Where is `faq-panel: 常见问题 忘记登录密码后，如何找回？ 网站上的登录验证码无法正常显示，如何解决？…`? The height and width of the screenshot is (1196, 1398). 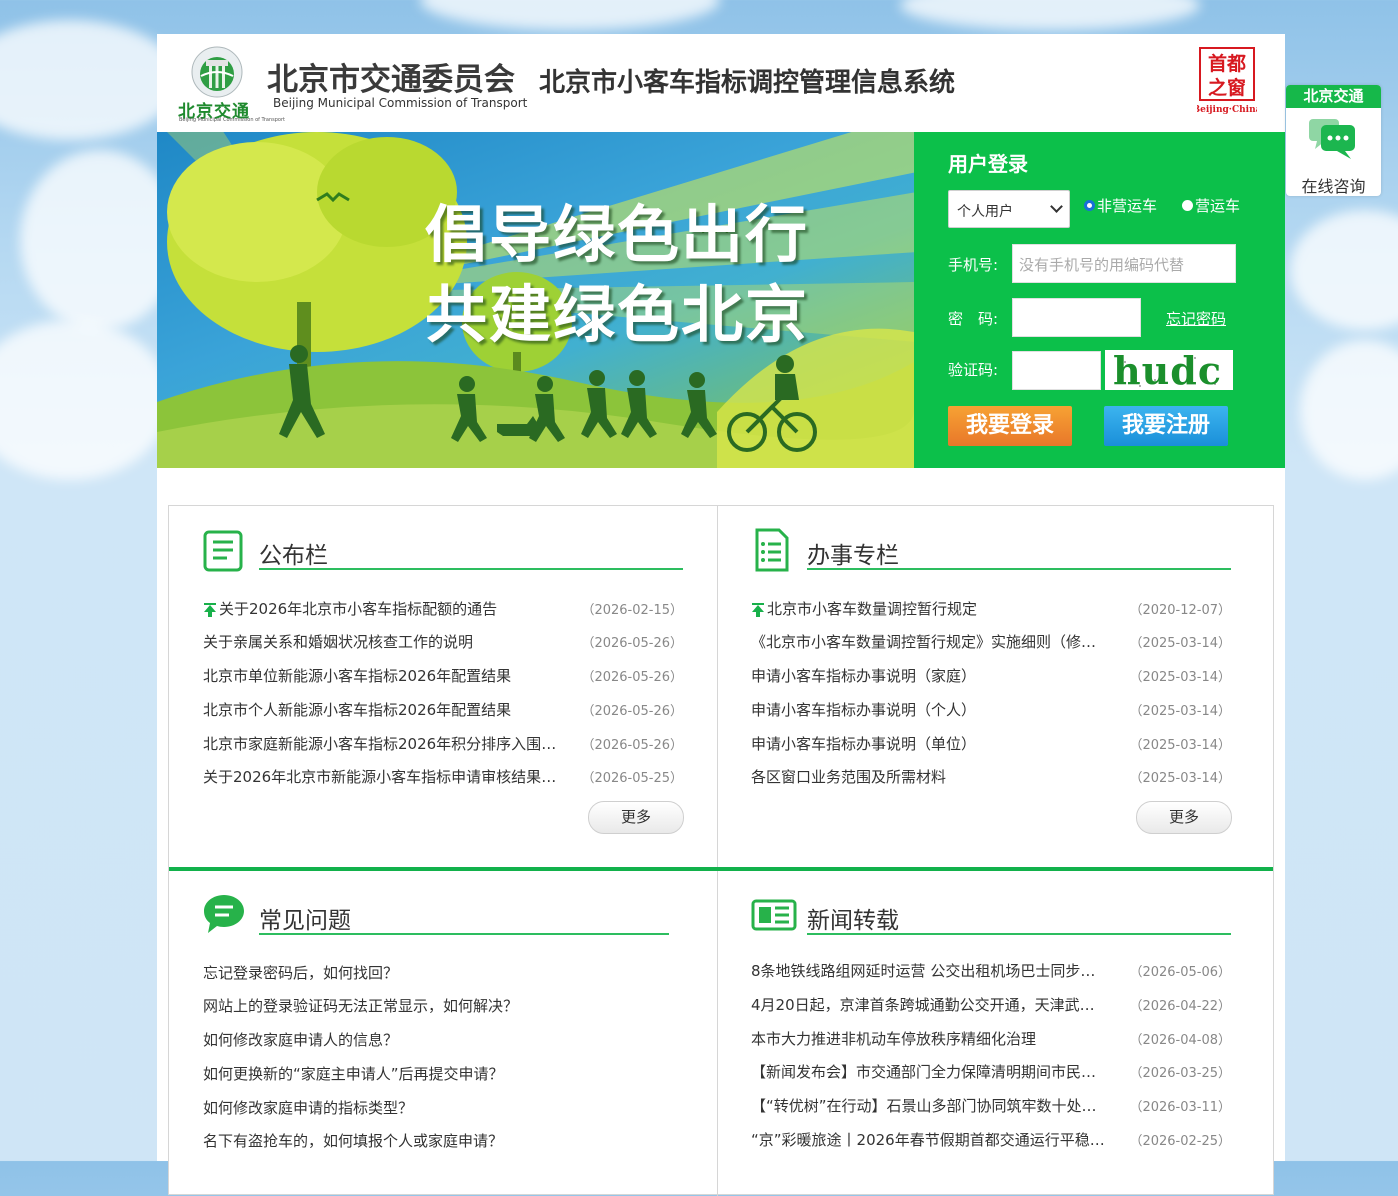
faq-panel: 常见问题 忘记登录密码后，如何找回？ 网站上的登录验证码无法正常显示，如何解决？… is located at coordinates (453, 1038).